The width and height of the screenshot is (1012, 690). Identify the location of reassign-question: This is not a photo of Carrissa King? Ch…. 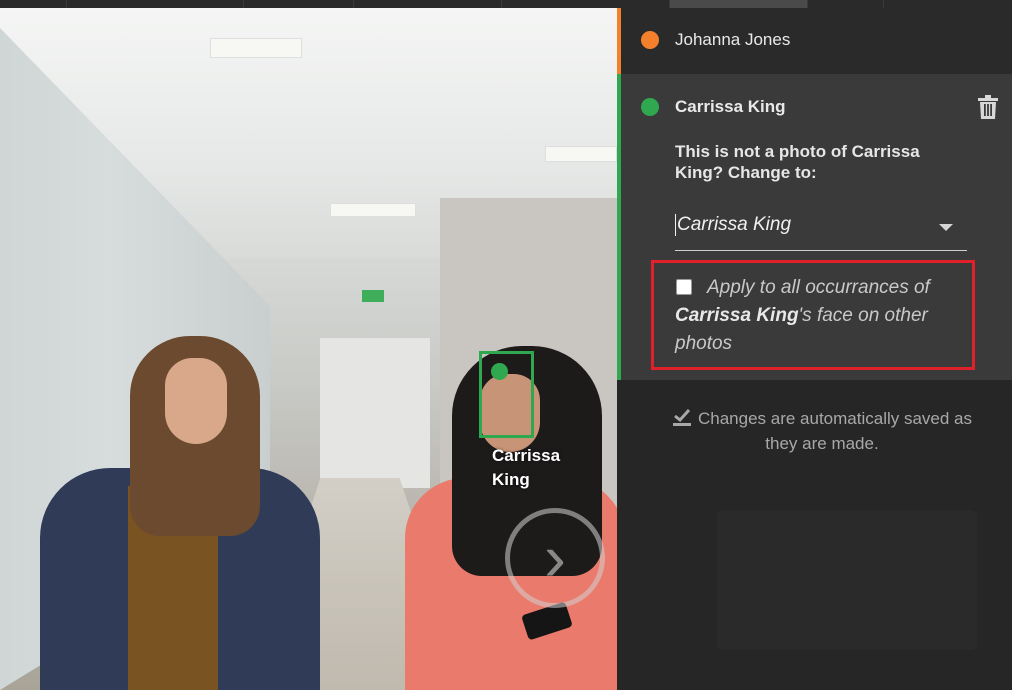
(820, 162).